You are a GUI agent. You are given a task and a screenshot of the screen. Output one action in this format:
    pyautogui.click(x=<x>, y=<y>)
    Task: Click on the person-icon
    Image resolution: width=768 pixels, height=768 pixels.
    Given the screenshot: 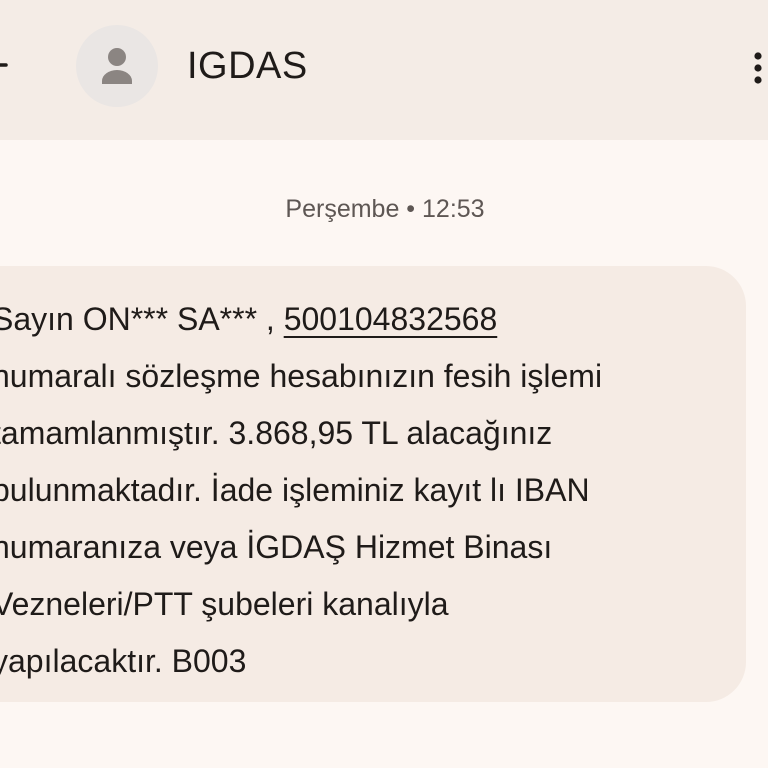 What is the action you would take?
    pyautogui.click(x=117, y=66)
    